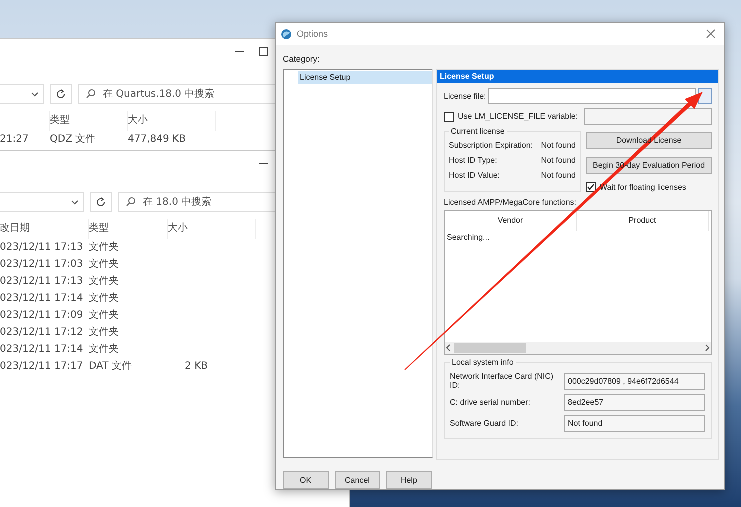 Image resolution: width=741 pixels, height=507 pixels. What do you see at coordinates (42, 367) in the screenshot?
I see `table-cell-text: 023/12/11 17:17` at bounding box center [42, 367].